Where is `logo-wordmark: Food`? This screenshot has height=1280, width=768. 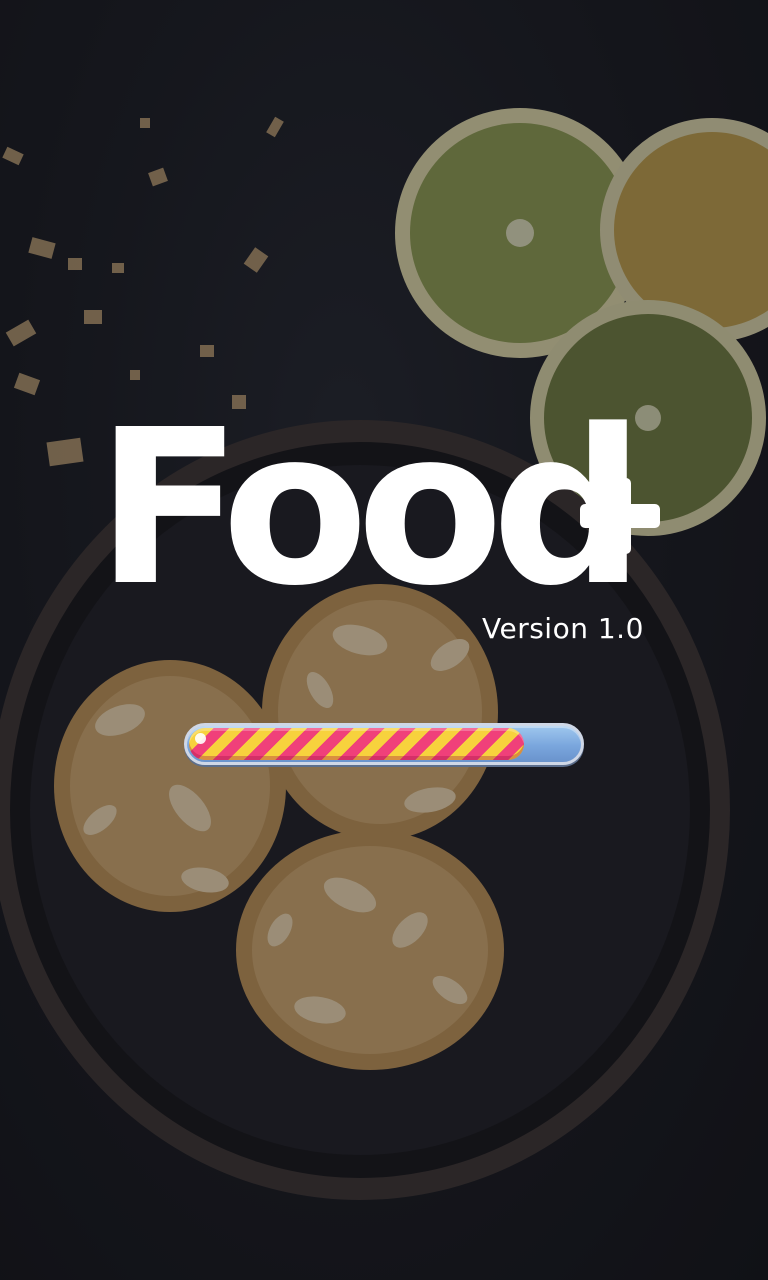
logo-wordmark: Food is located at coordinates (364, 497).